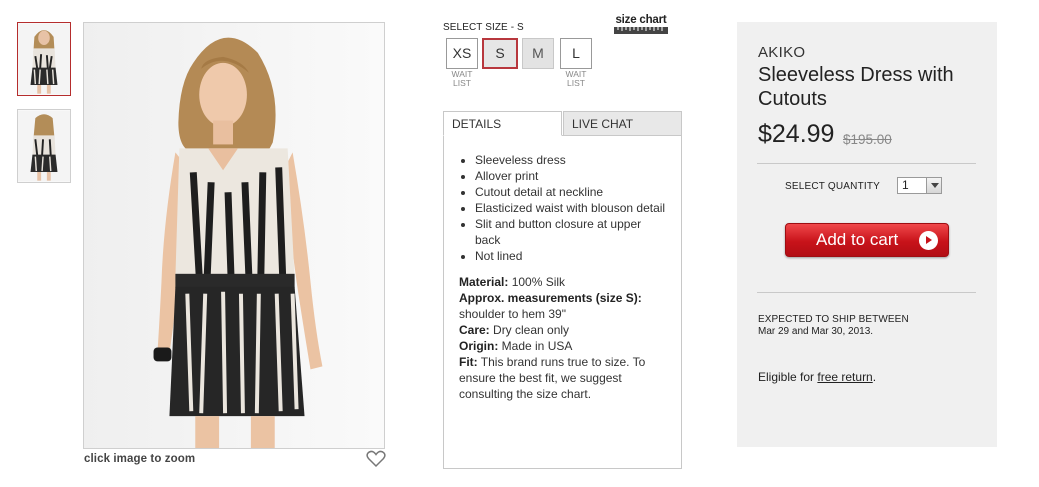 The image size is (1039, 487). Describe the element at coordinates (576, 83) in the screenshot. I see `waitlist-note-l-line2: LIST` at that location.